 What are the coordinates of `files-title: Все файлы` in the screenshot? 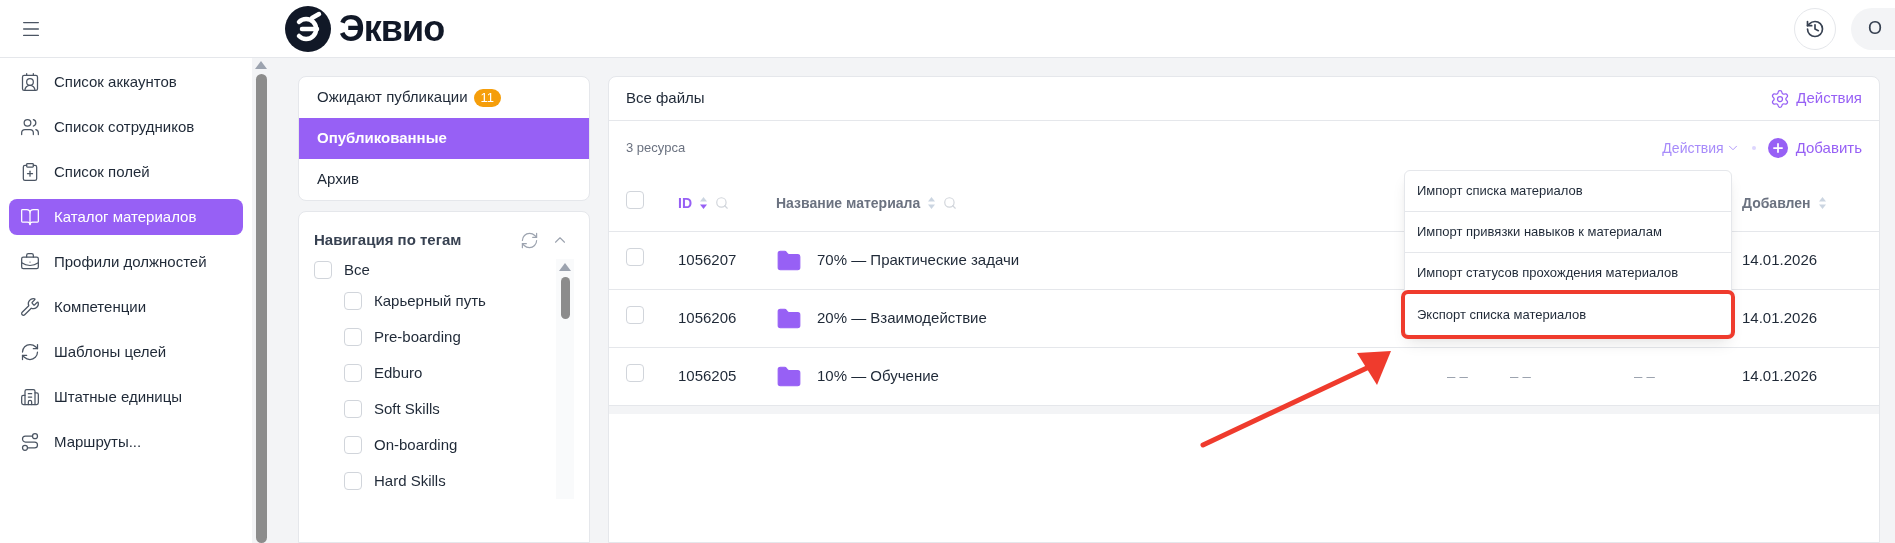 It's located at (665, 98).